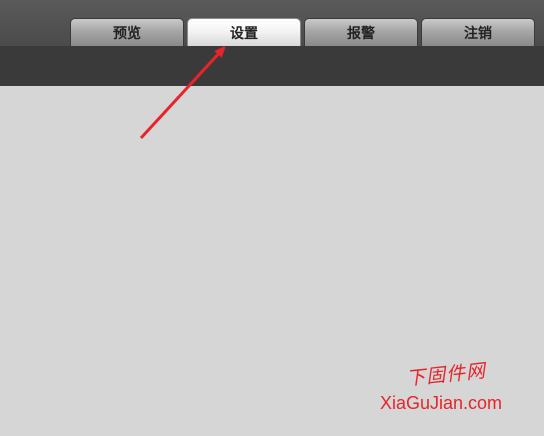 The image size is (544, 436). Describe the element at coordinates (272, 66) in the screenshot. I see `sub-toolbar` at that location.